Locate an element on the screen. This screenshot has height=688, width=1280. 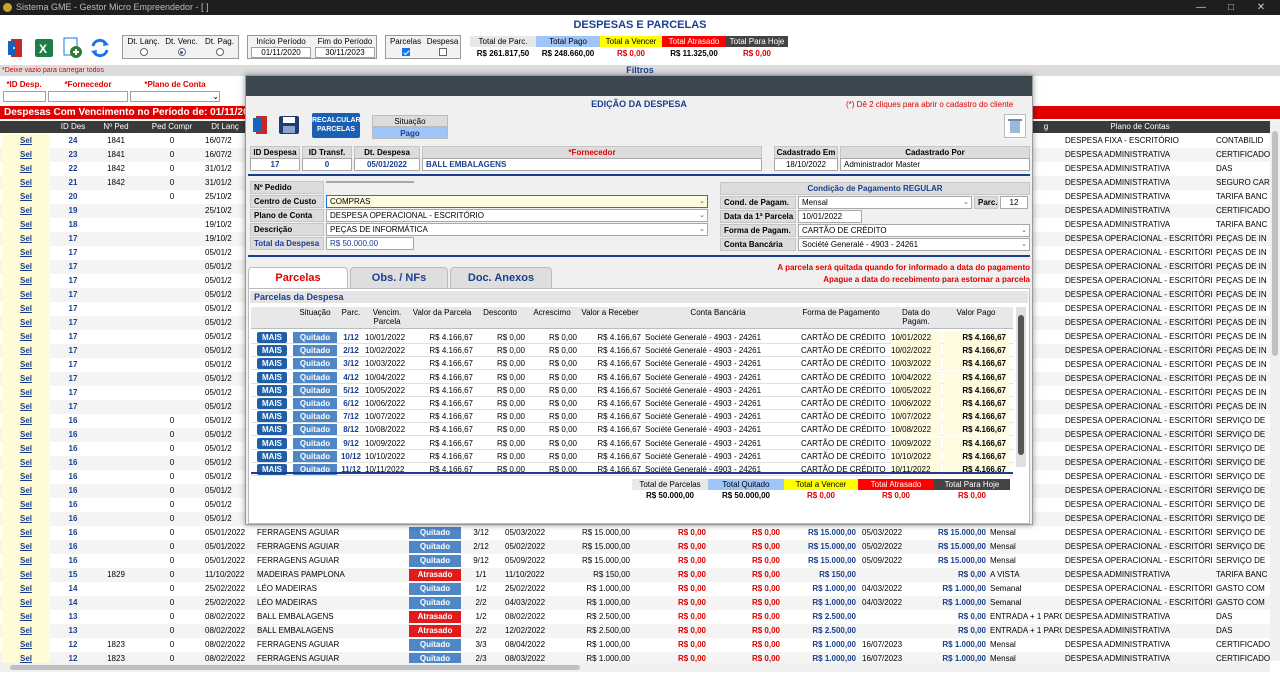
parcela-cell-dtpag: 10/02/2022 is located at coordinates (916, 351).